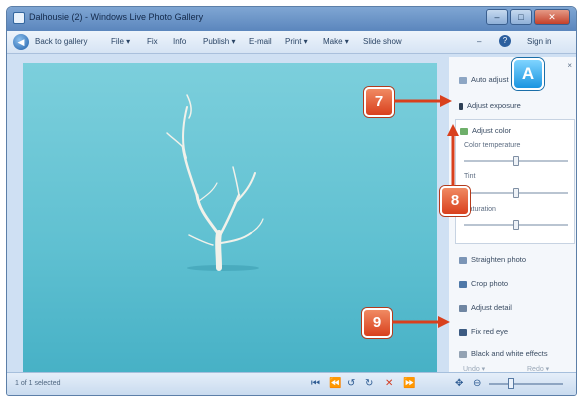 Image resolution: width=583 pixels, height=402 pixels. I want to click on color-temperature-thumb, so click(516, 161).